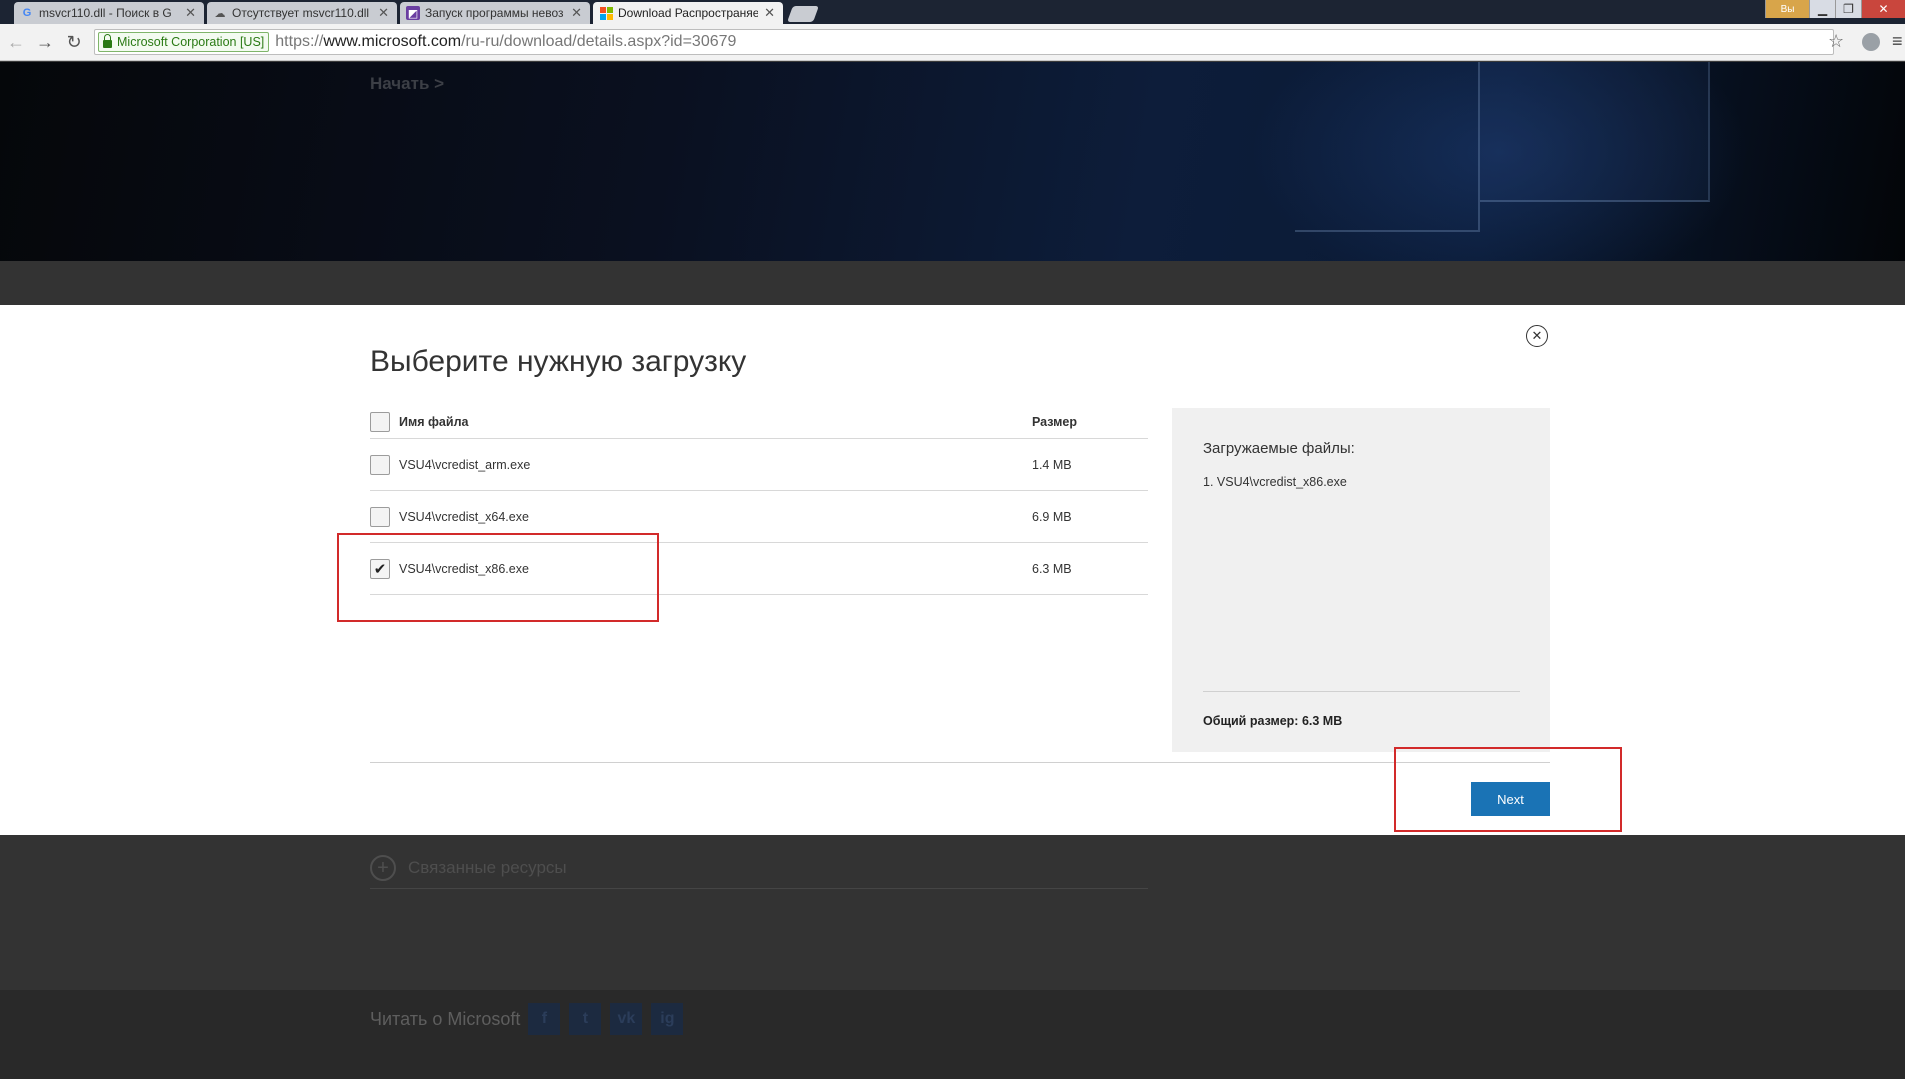 The height and width of the screenshot is (1079, 1905). I want to click on select-all-checkbox, so click(380, 421).